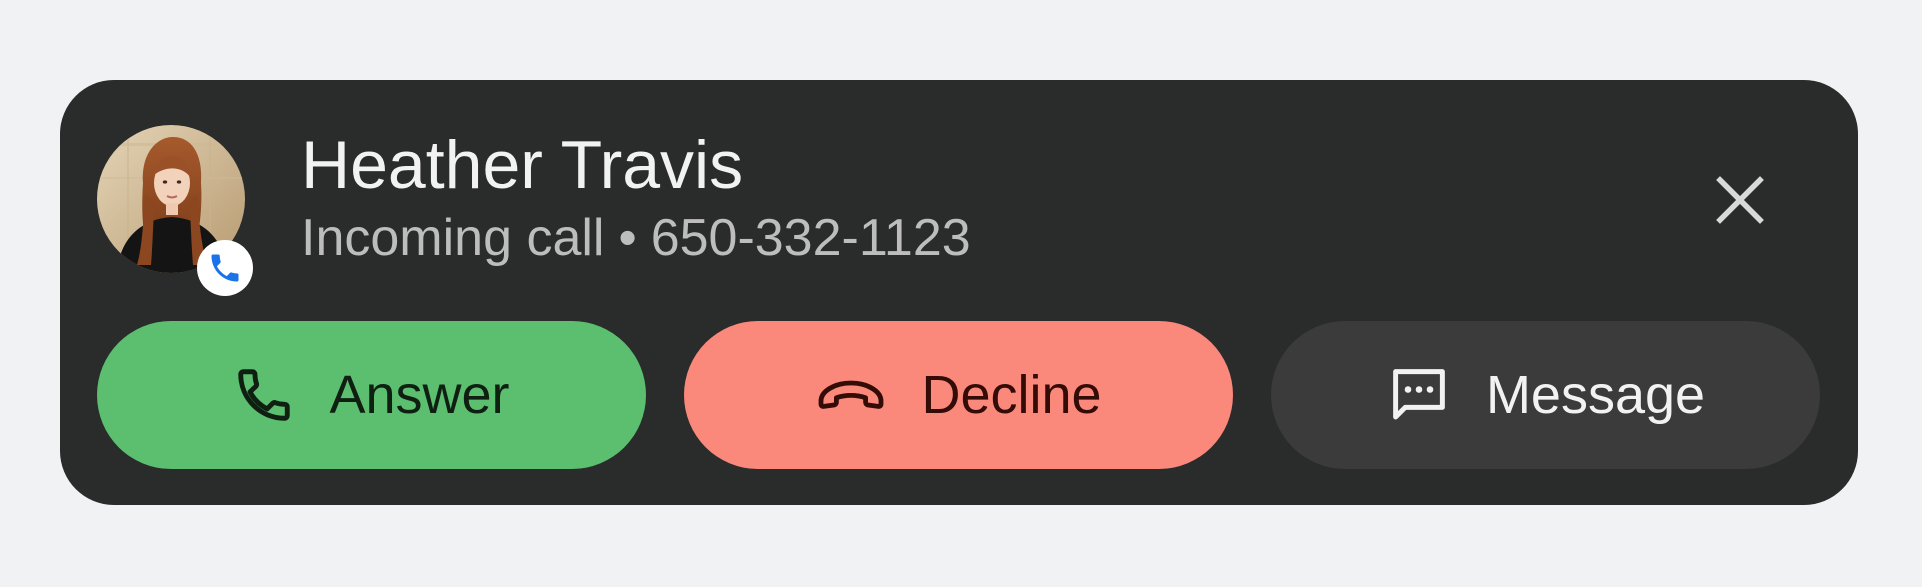 This screenshot has height=587, width=1922. I want to click on hang-up-icon, so click(851, 395).